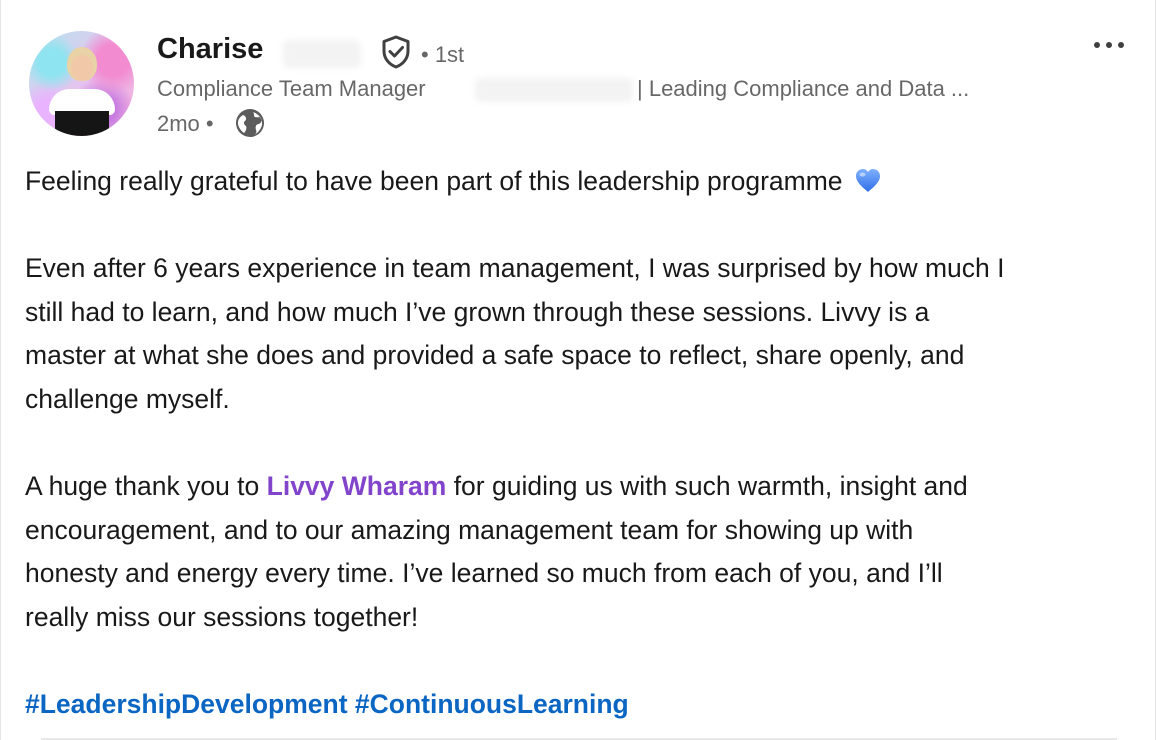 This screenshot has width=1156, height=740. I want to click on redacted-surname, so click(322, 54).